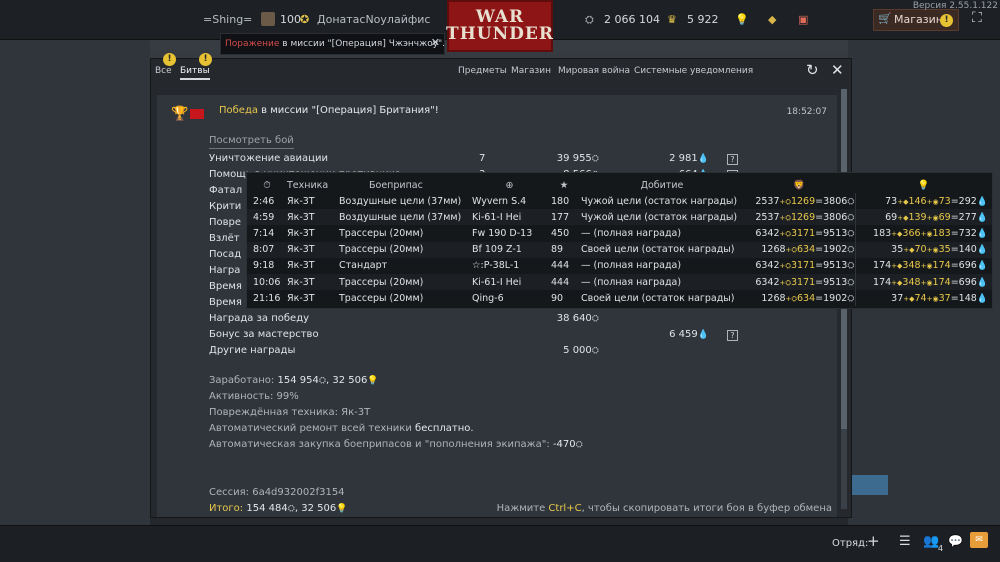  Describe the element at coordinates (619, 185) in the screenshot. I see `kills-table-header: ⏱ Техника Боеприпас ⊕ ★ Добитие 🦁 💡` at that location.